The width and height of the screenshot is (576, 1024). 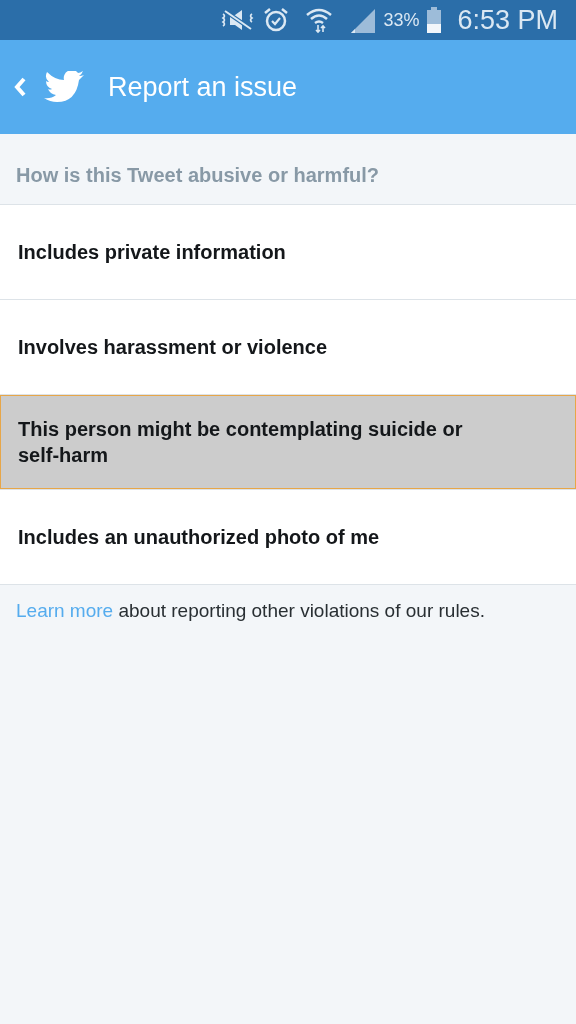 What do you see at coordinates (288, 537) in the screenshot?
I see `report-option: Includes an unauthorized photo of me` at bounding box center [288, 537].